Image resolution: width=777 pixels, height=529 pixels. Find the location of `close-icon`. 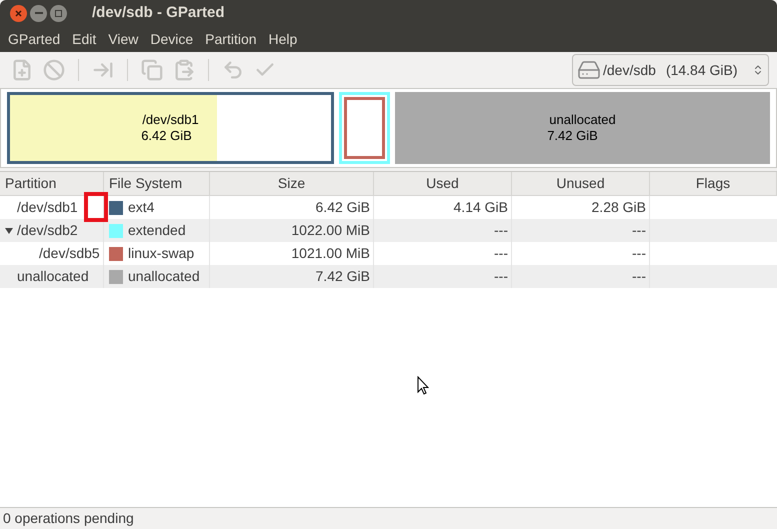

close-icon is located at coordinates (18, 13).